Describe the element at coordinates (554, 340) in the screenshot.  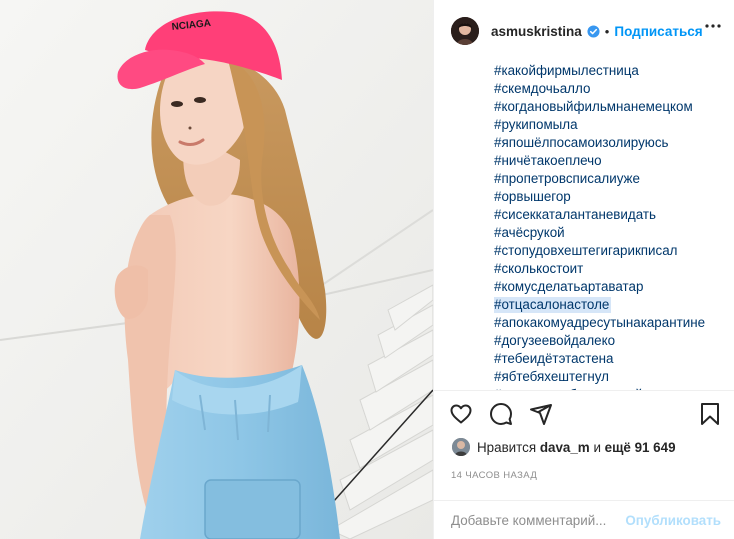
I see `hashtag-link: #догузеевойдалеко` at that location.